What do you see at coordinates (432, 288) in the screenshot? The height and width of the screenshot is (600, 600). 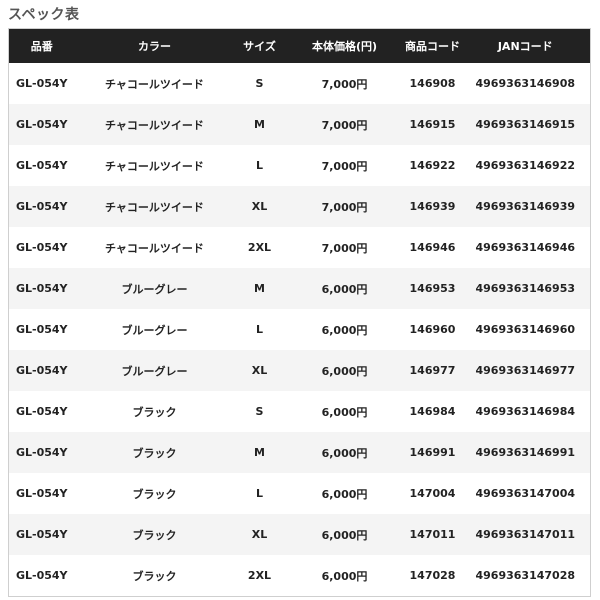 I see `product-code-cell: 146953` at bounding box center [432, 288].